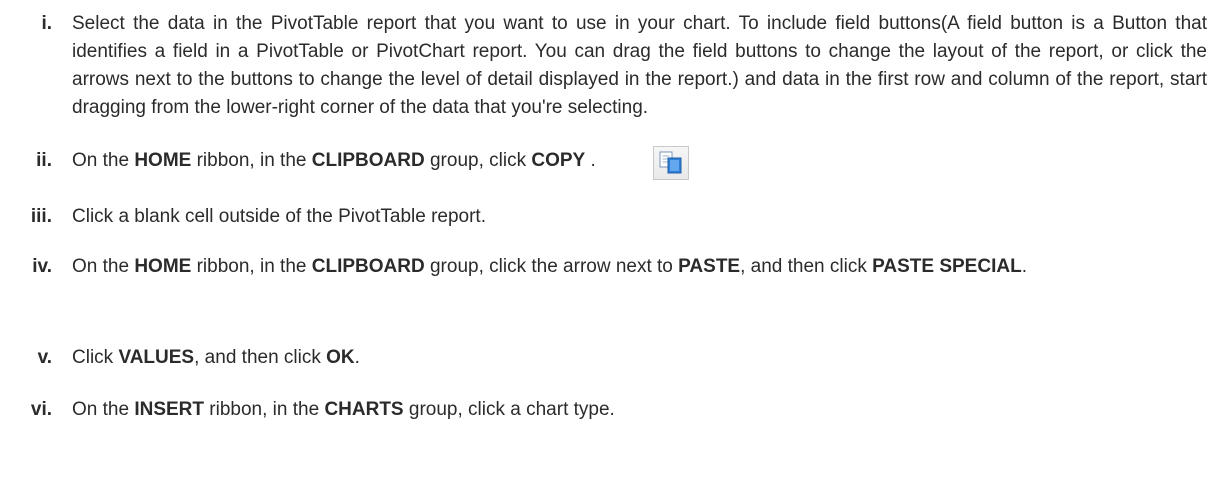 This screenshot has width=1220, height=481. What do you see at coordinates (340, 357) in the screenshot?
I see `step-keyword: OK` at bounding box center [340, 357].